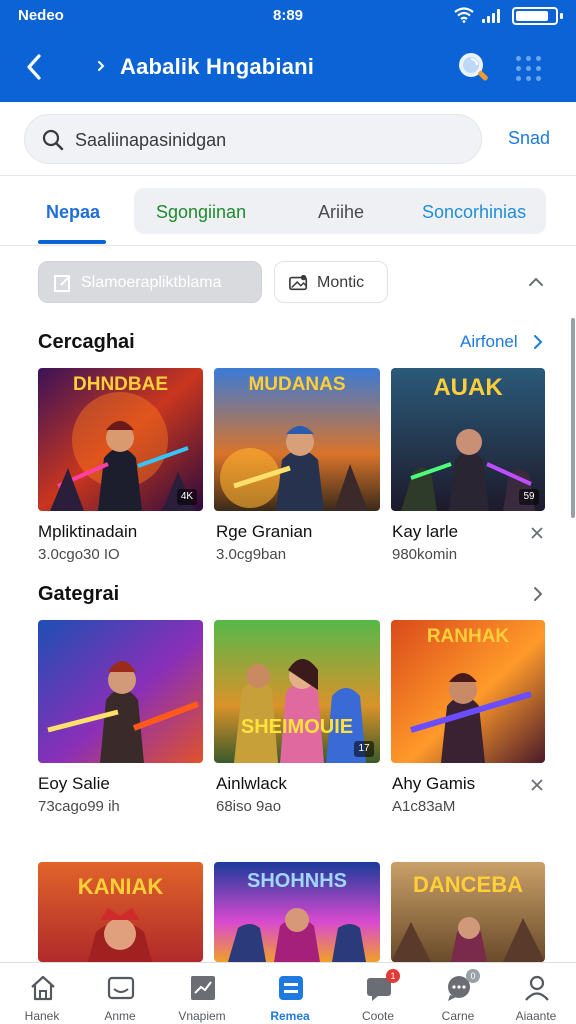 The width and height of the screenshot is (576, 1024). I want to click on game-artwork-icon, so click(120, 691).